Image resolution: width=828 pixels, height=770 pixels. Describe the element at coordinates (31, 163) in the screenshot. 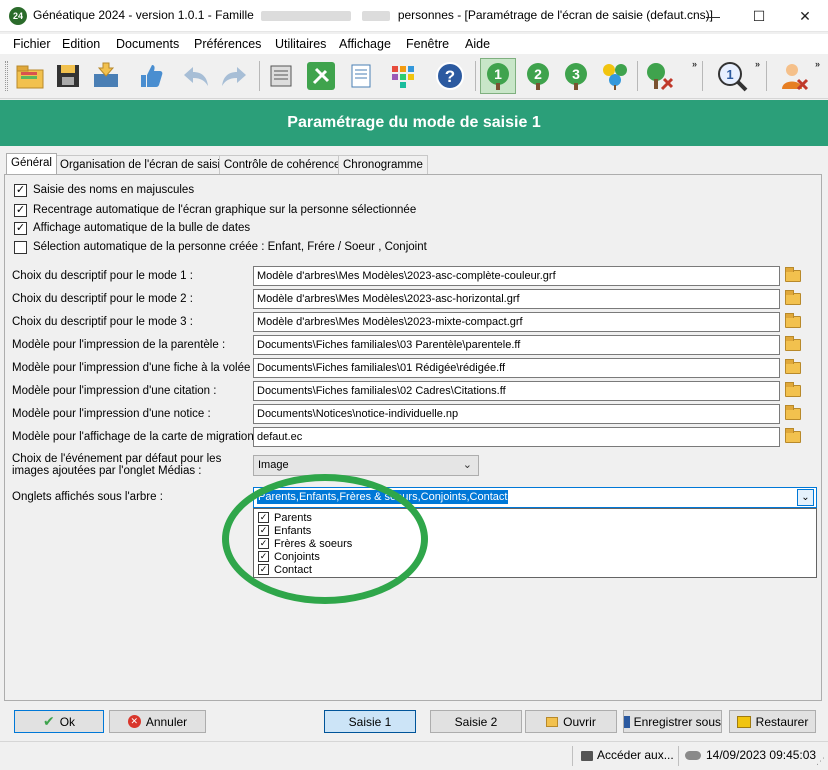

I see `tab-general: Général` at that location.